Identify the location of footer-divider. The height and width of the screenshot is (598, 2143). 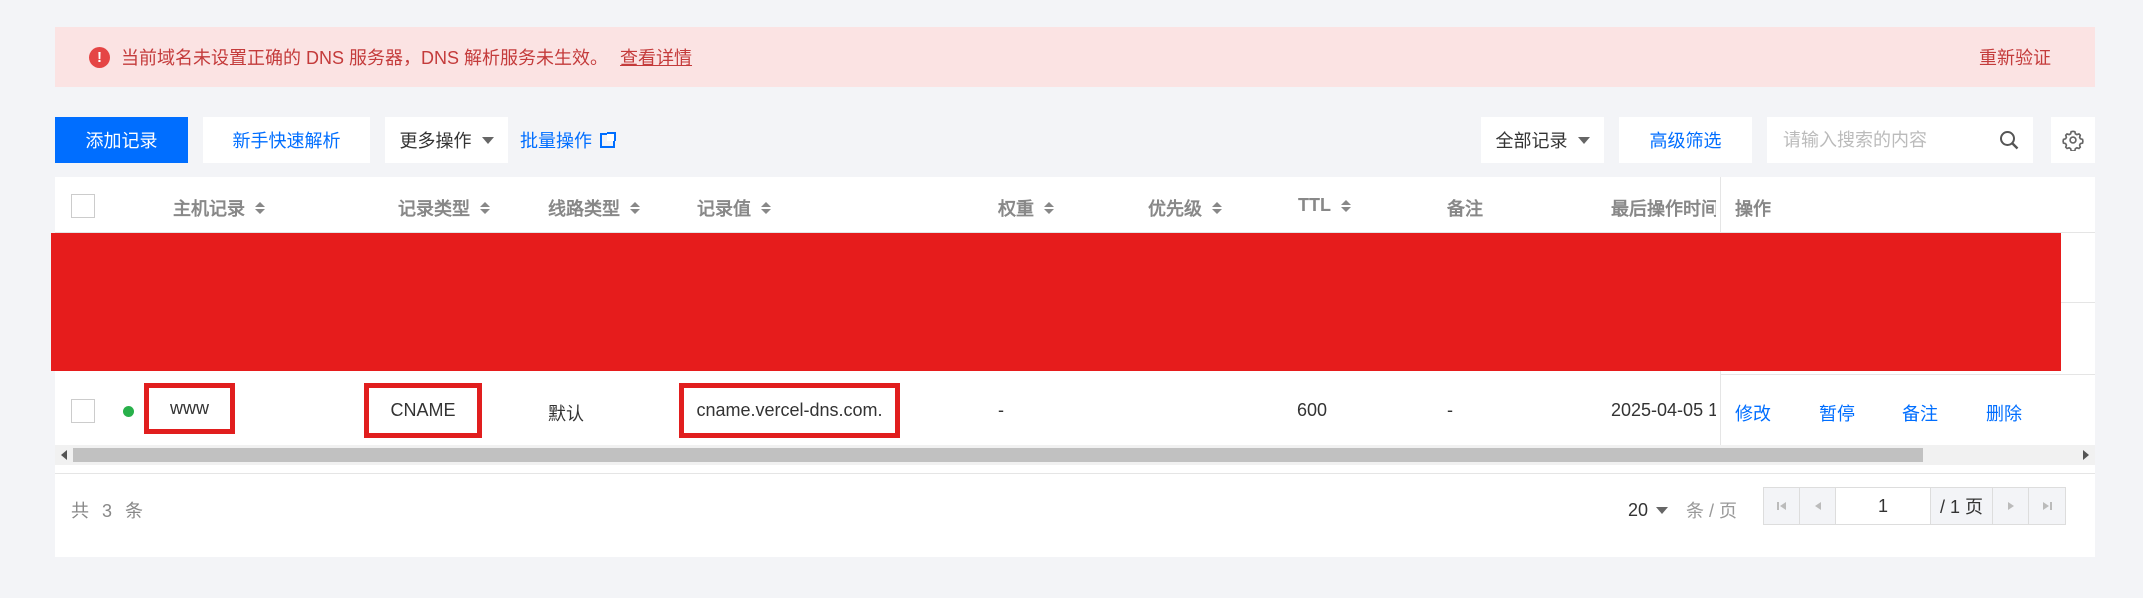
(1075, 473).